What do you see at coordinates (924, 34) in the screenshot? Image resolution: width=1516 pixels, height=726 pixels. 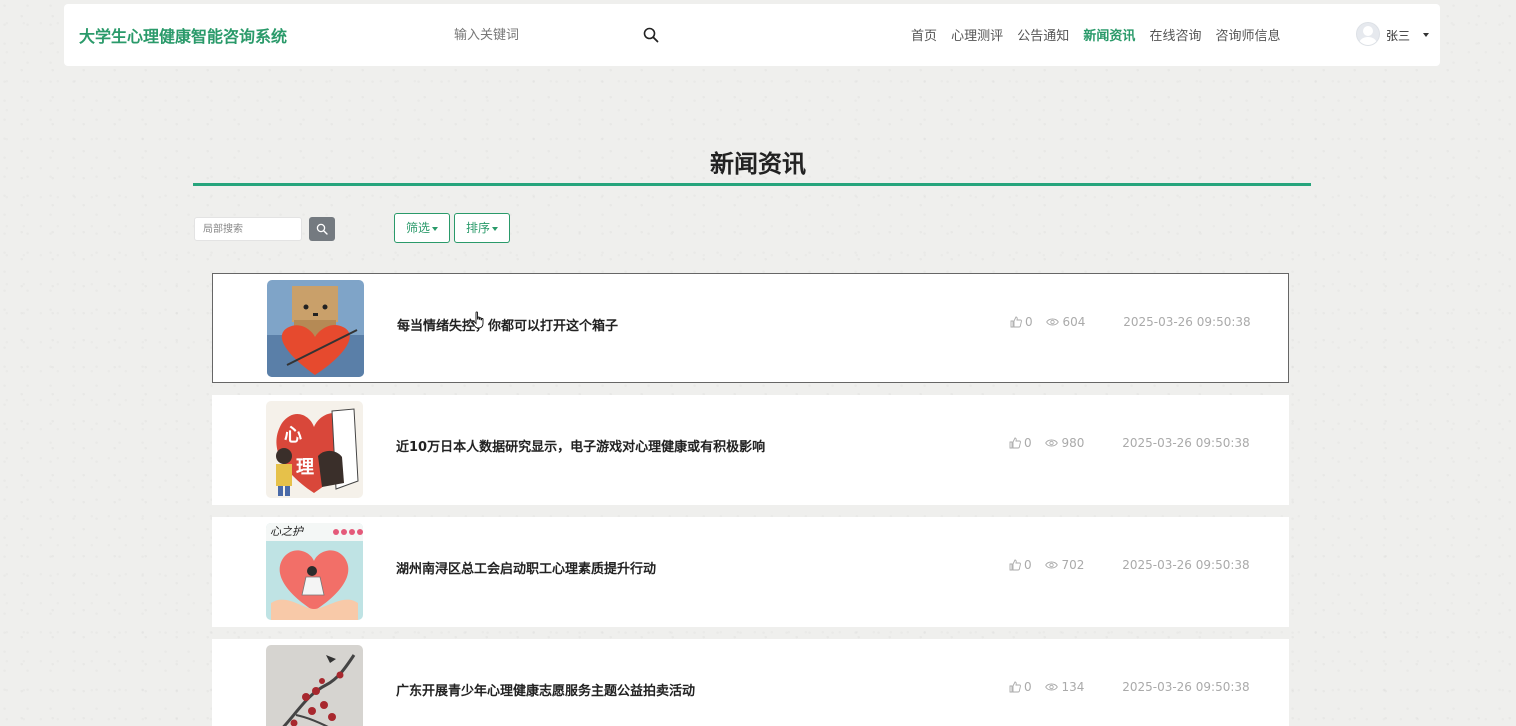 I see `nav-item-home: 首页` at bounding box center [924, 34].